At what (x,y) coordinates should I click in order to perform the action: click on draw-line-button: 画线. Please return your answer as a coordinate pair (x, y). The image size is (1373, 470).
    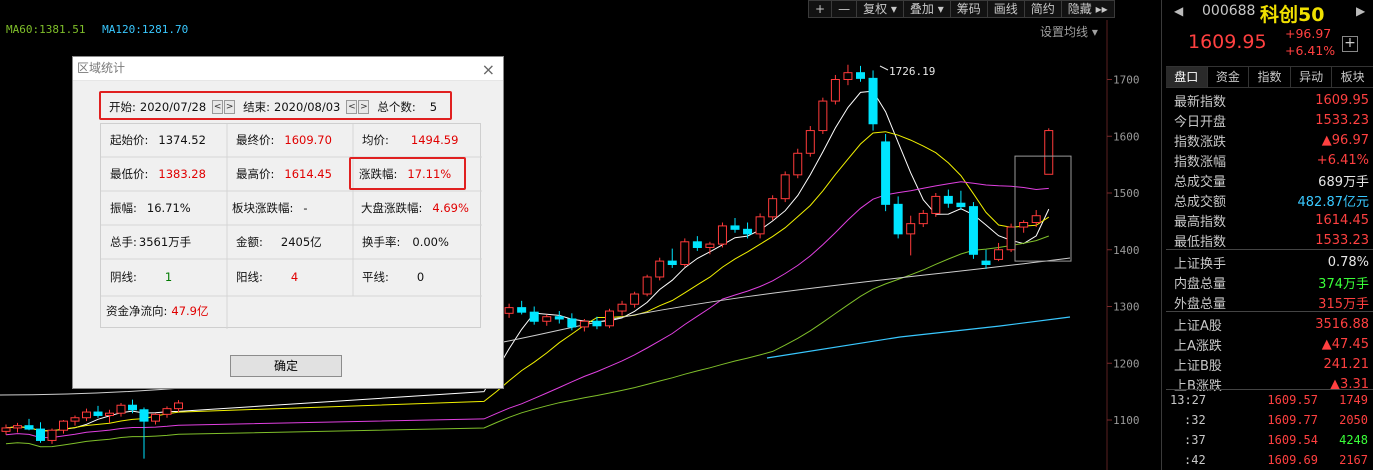
    Looking at the image, I should click on (1006, 9).